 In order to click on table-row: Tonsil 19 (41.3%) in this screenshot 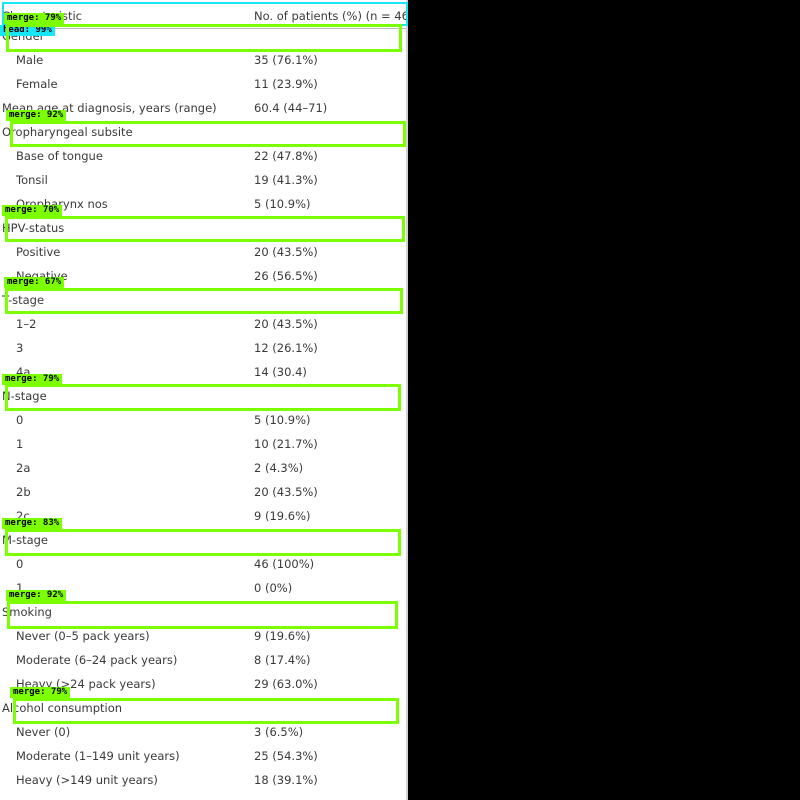, I will do `click(203, 180)`.